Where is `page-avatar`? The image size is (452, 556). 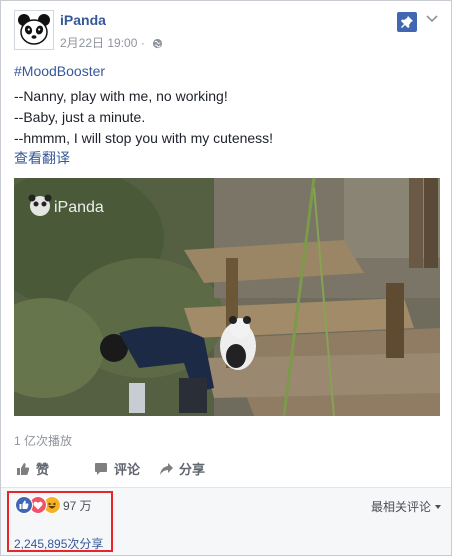 page-avatar is located at coordinates (34, 30).